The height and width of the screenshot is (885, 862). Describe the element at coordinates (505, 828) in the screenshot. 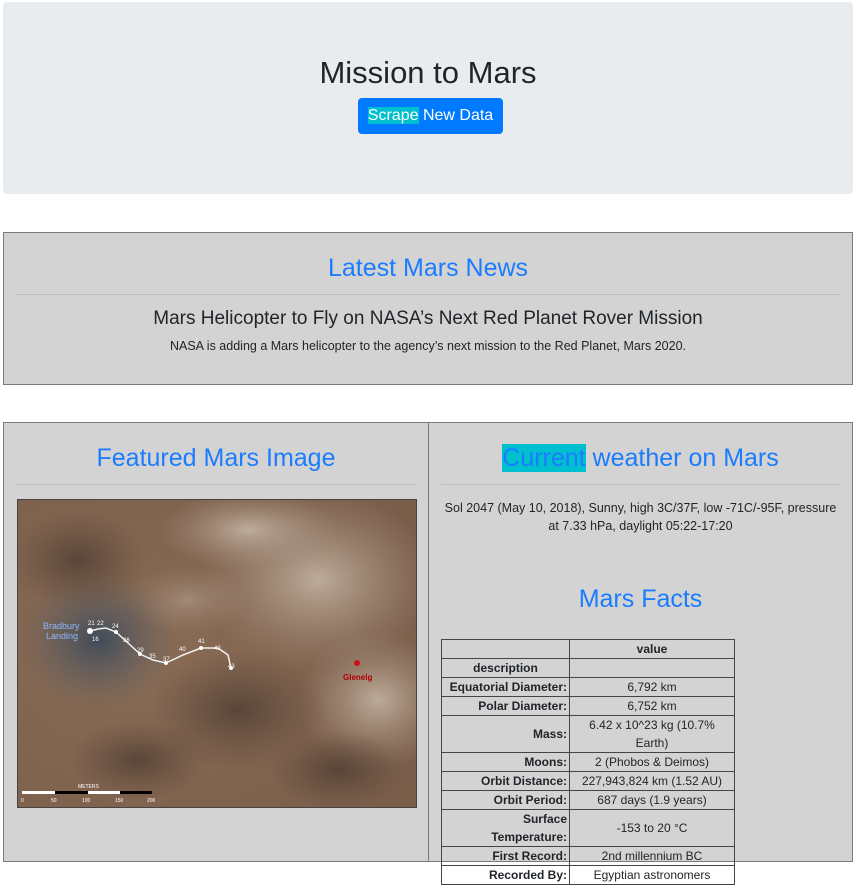

I see `fact-label: Surface Temperature:` at that location.